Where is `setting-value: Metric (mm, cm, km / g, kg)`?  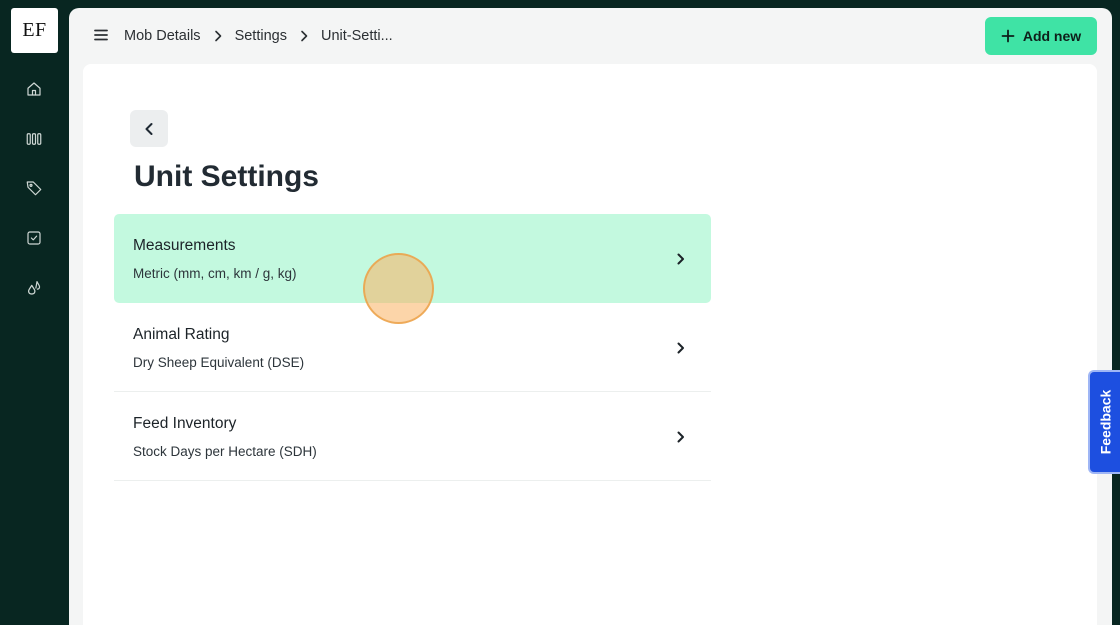
setting-value: Metric (mm, cm, km / g, kg) is located at coordinates (215, 273).